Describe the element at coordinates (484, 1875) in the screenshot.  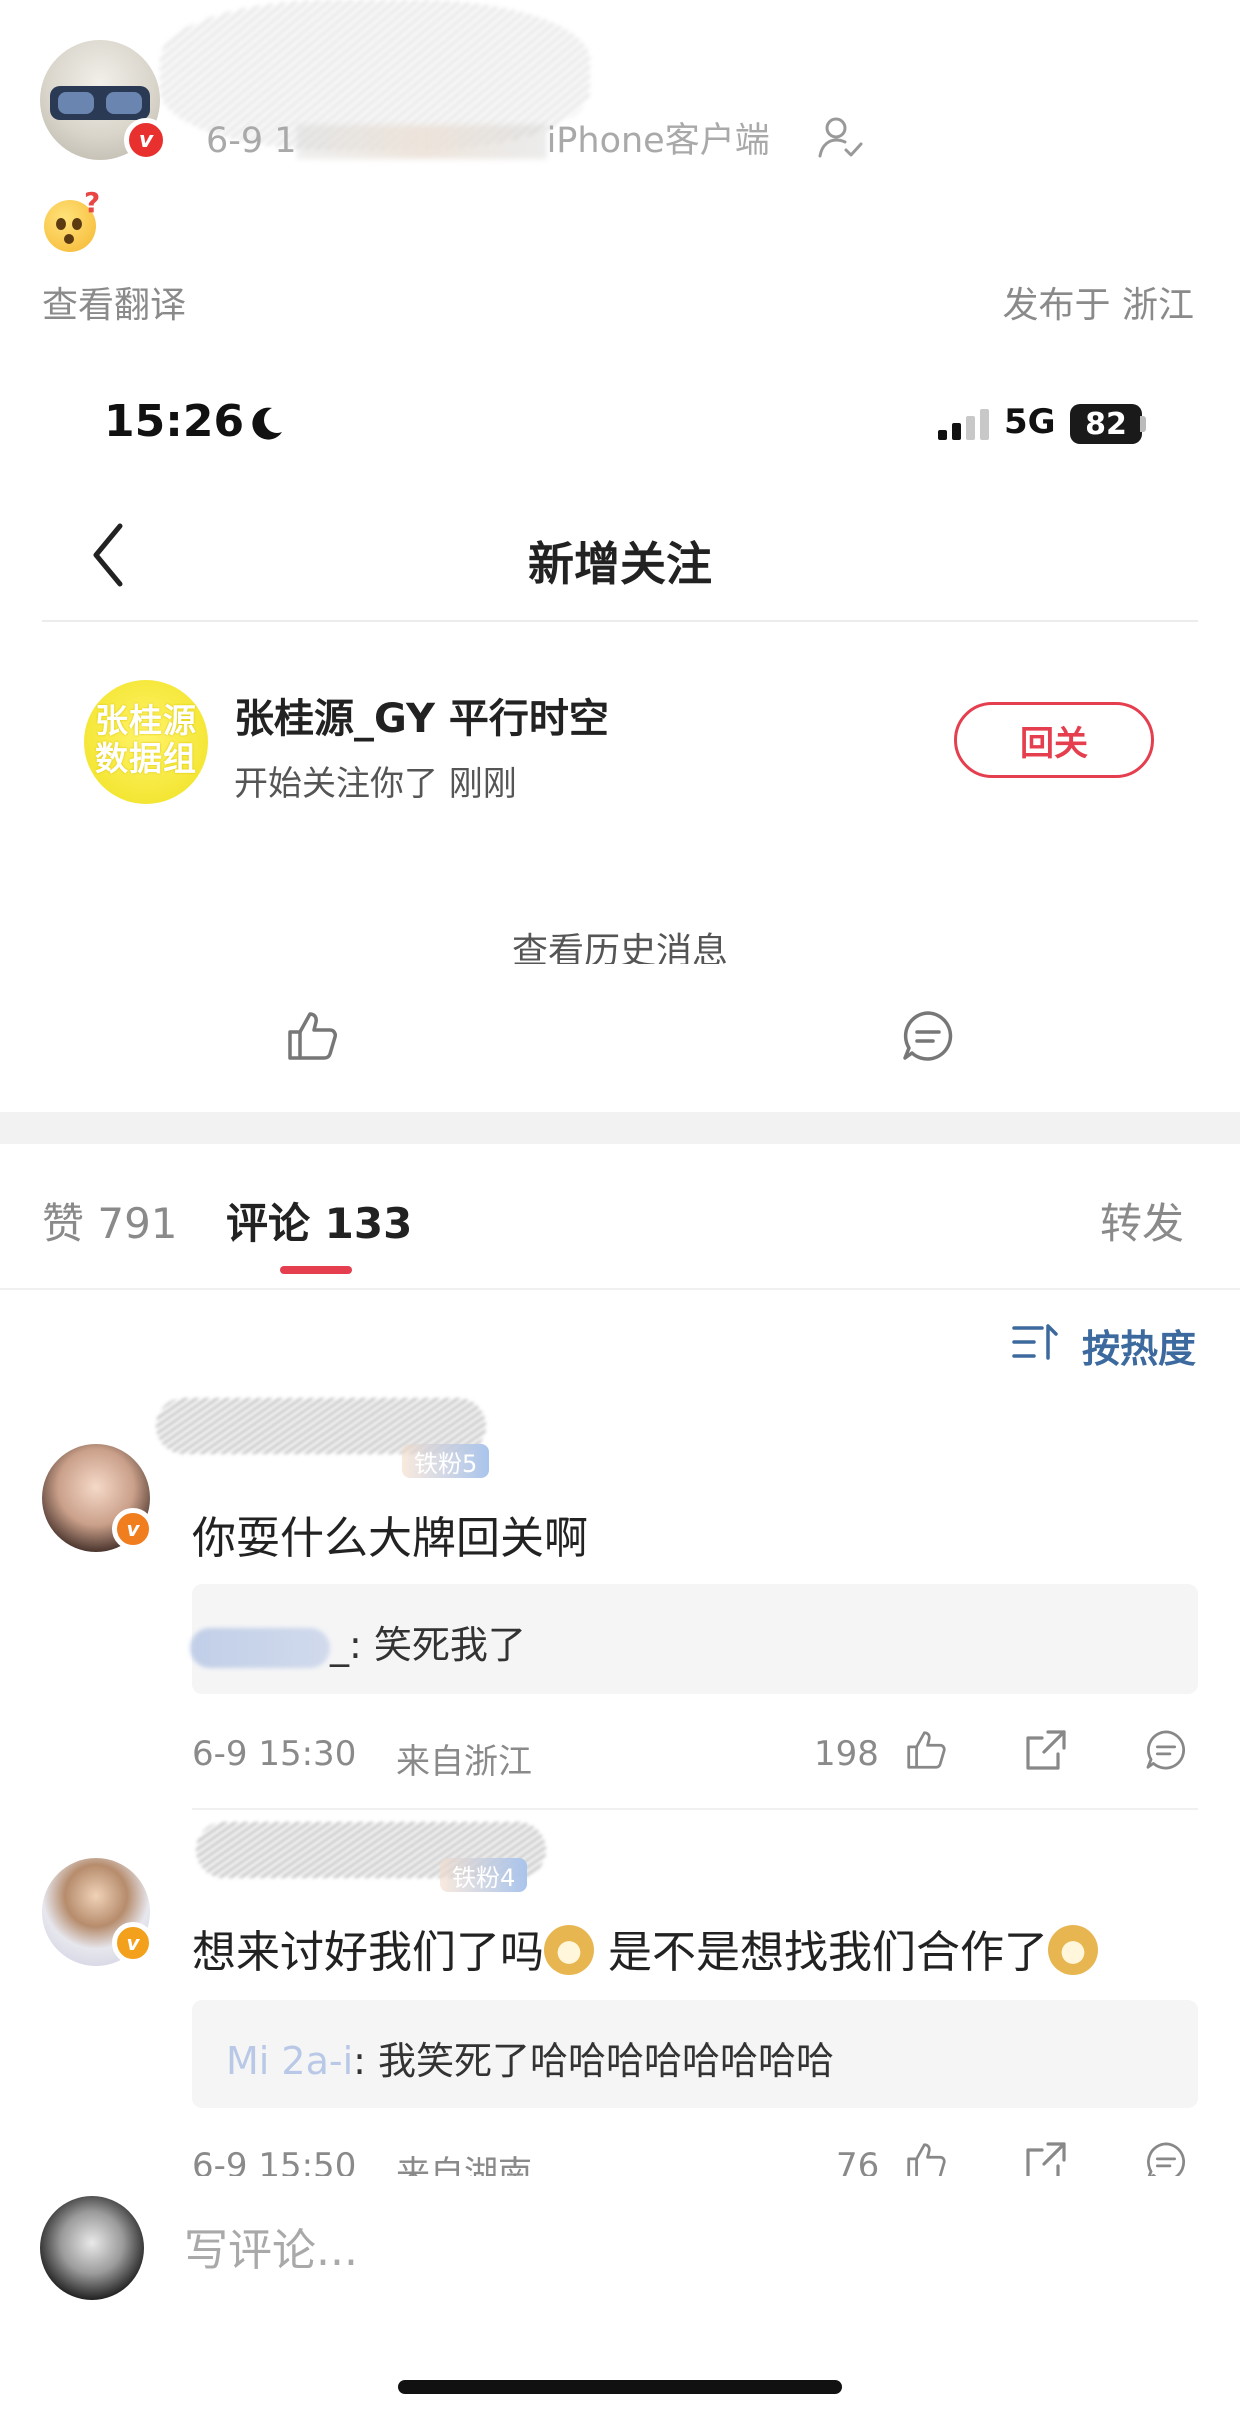
I see `fan-badge: 铁粉4` at that location.